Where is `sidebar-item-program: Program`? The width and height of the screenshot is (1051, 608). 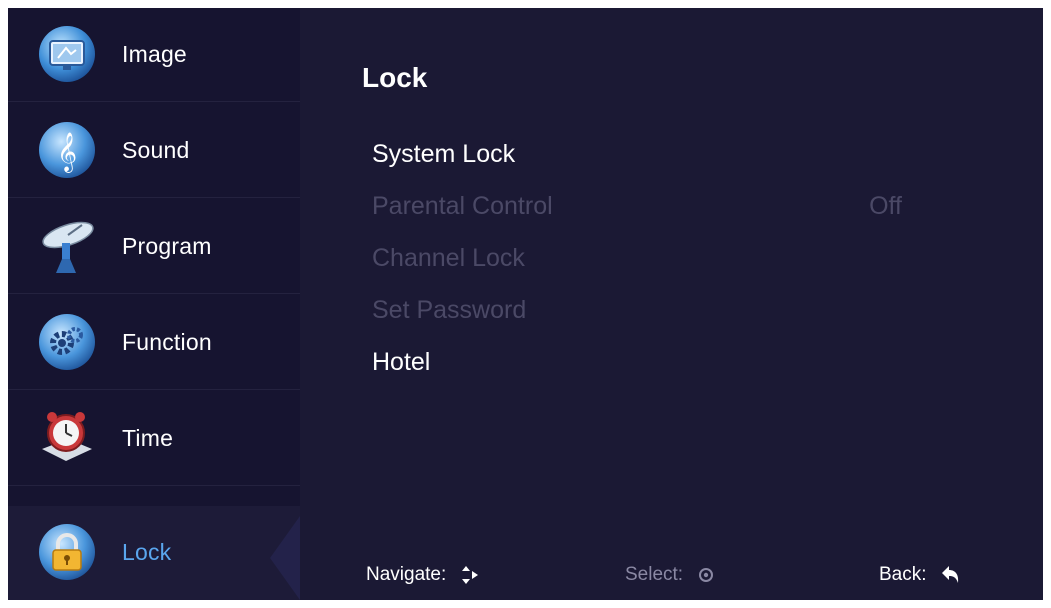
sidebar-item-program: Program is located at coordinates (154, 247).